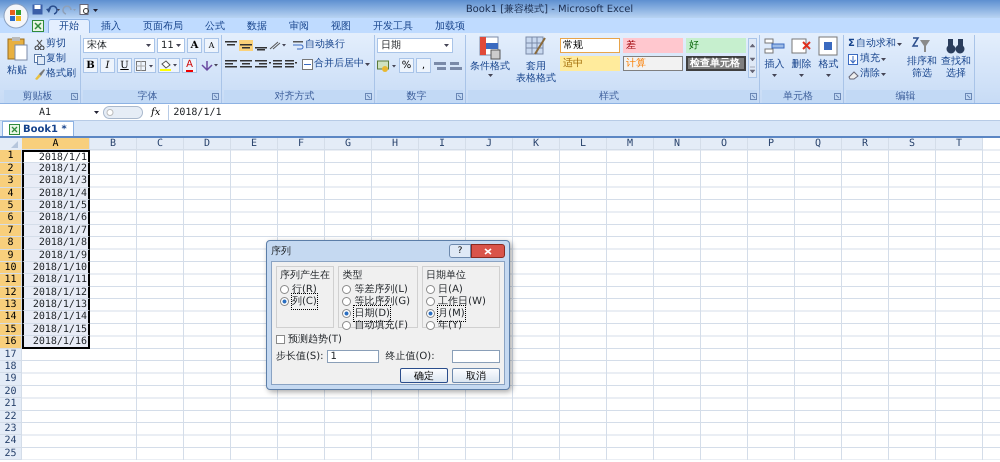  I want to click on number-format-dropdown: 日期, so click(415, 45).